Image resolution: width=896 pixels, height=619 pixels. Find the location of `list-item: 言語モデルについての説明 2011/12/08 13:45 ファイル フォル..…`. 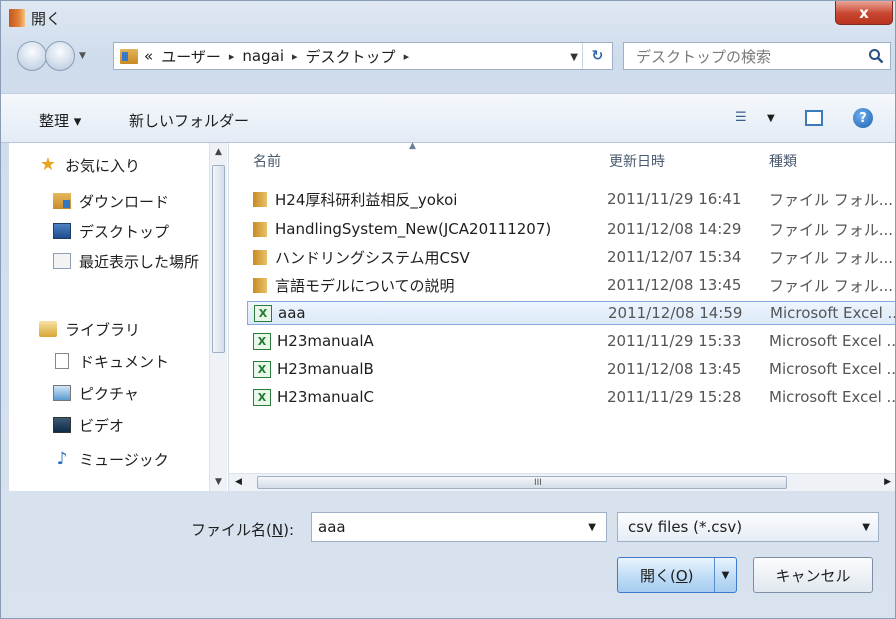

list-item: 言語モデルについての説明 2011/12/08 13:45 ファイル フォル..… is located at coordinates (571, 285).